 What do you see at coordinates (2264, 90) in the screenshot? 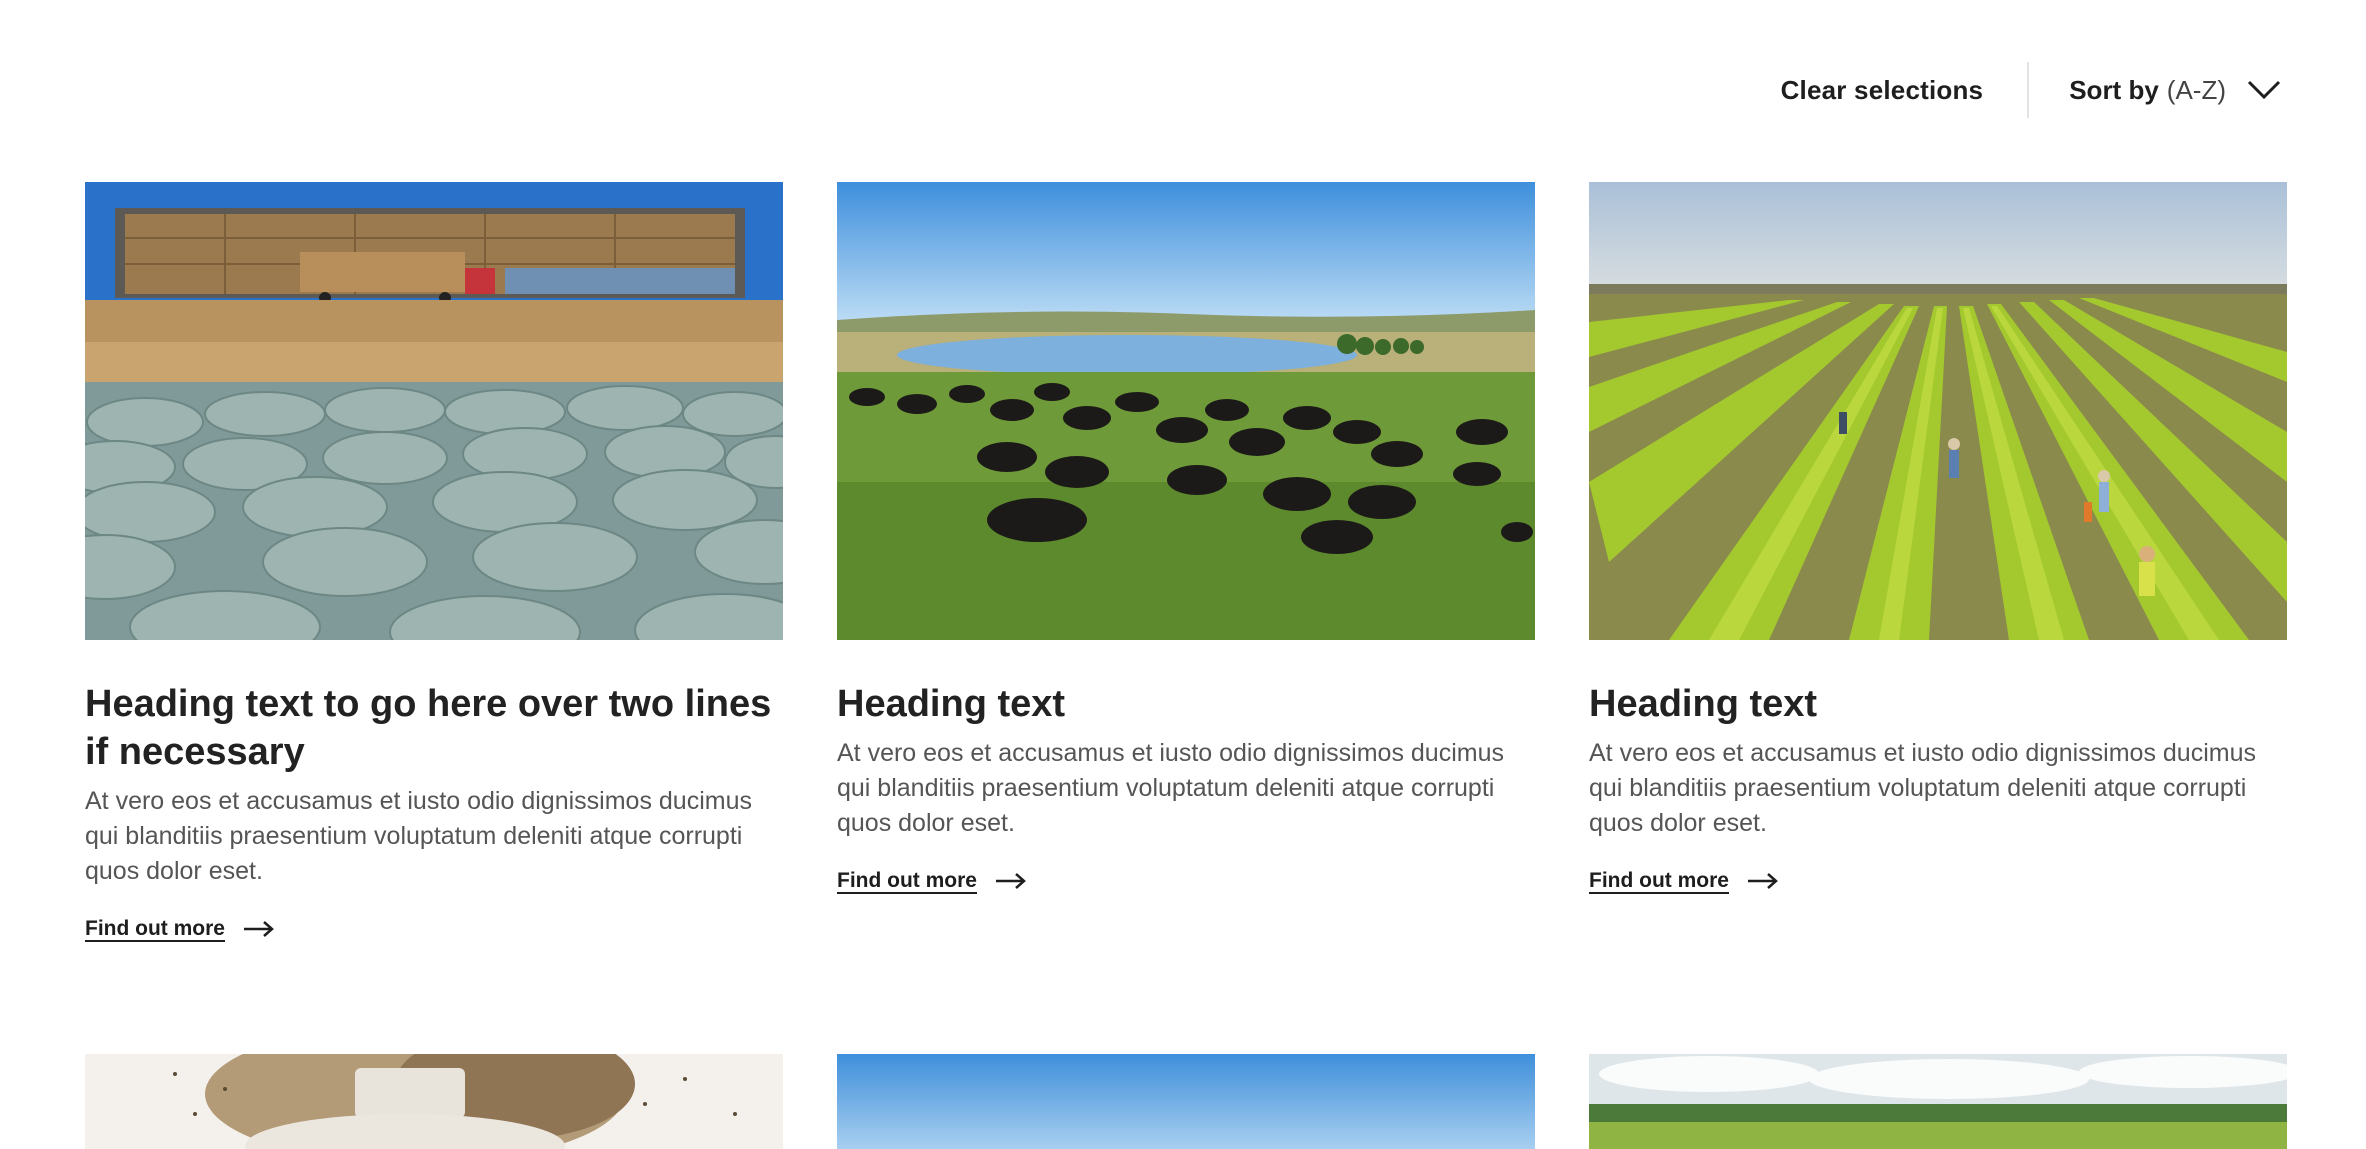
I see `chevron-down-icon` at bounding box center [2264, 90].